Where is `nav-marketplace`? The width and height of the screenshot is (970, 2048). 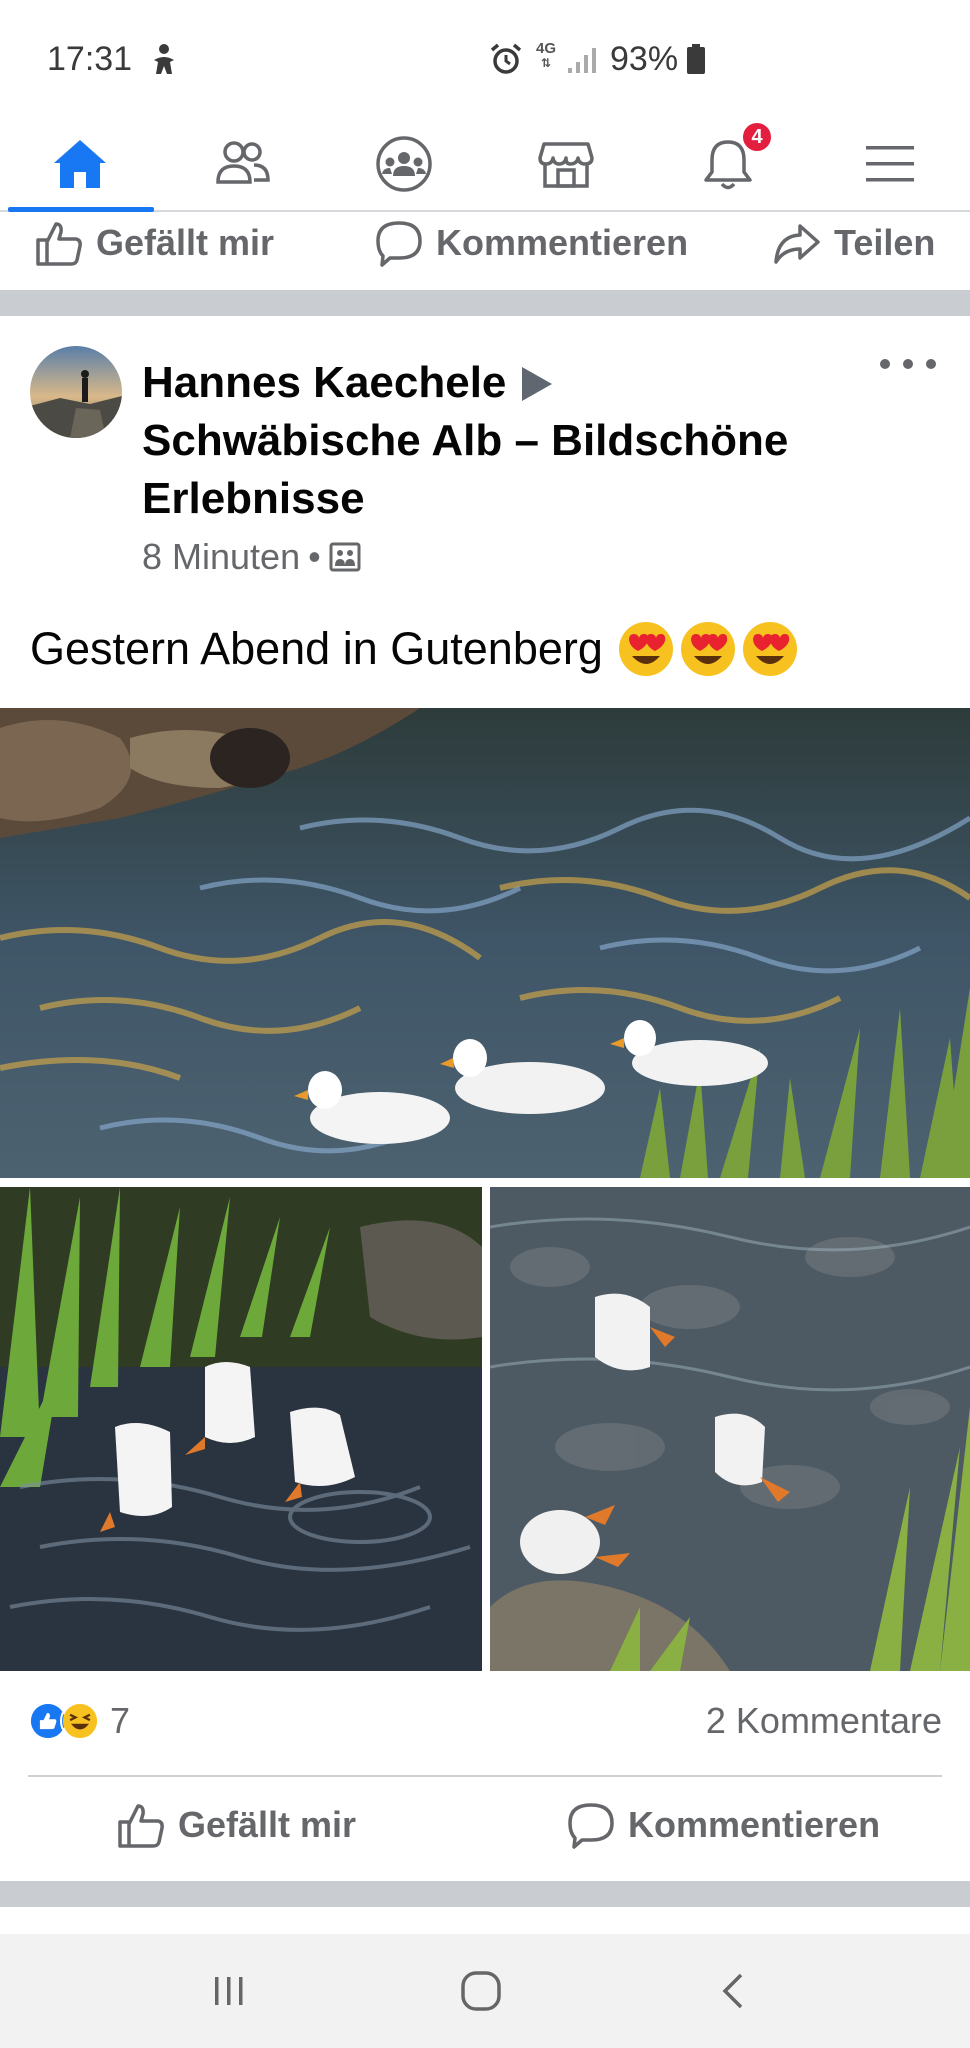
nav-marketplace is located at coordinates (566, 164).